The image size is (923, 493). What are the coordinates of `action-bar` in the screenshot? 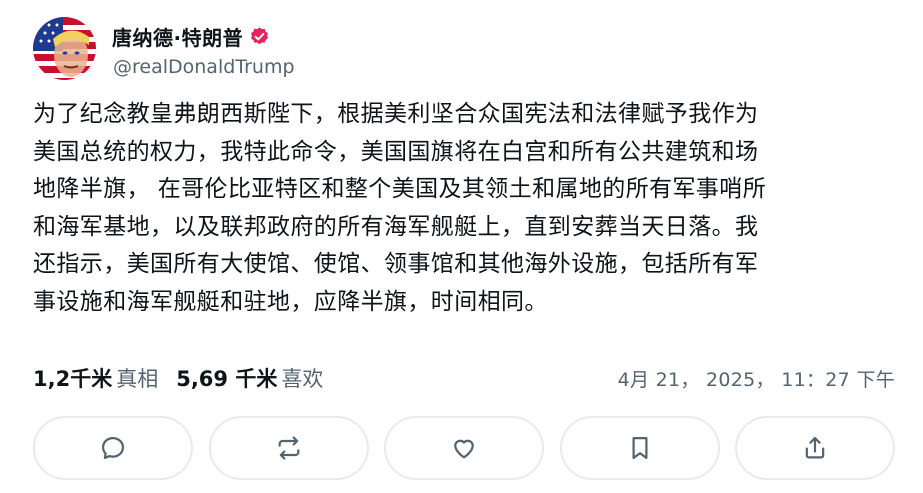 It's located at (464, 448).